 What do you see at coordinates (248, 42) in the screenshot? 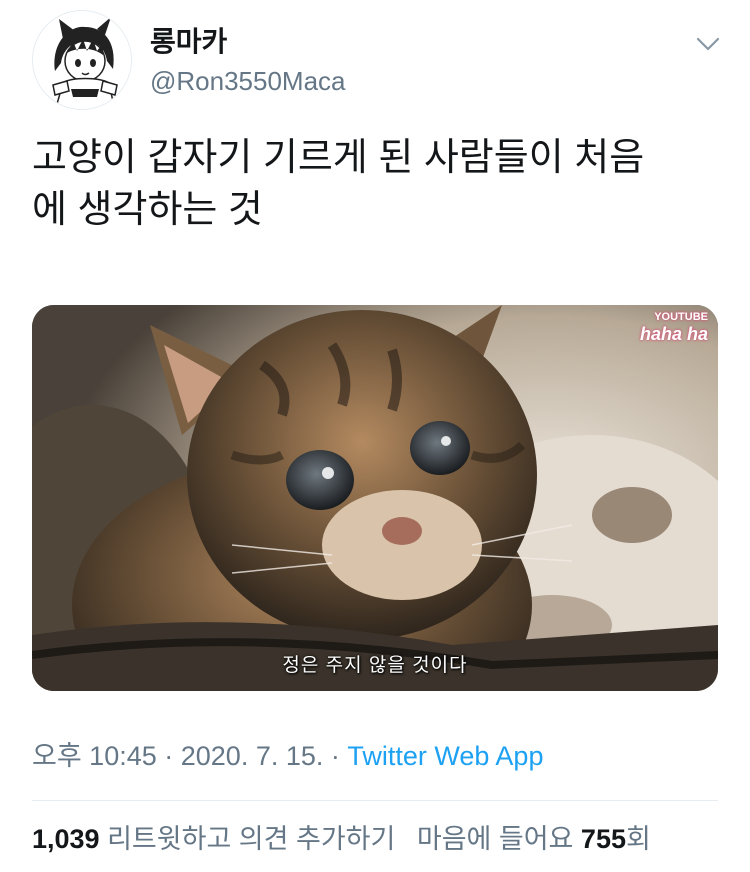
I see `display-name: 롱마카` at bounding box center [248, 42].